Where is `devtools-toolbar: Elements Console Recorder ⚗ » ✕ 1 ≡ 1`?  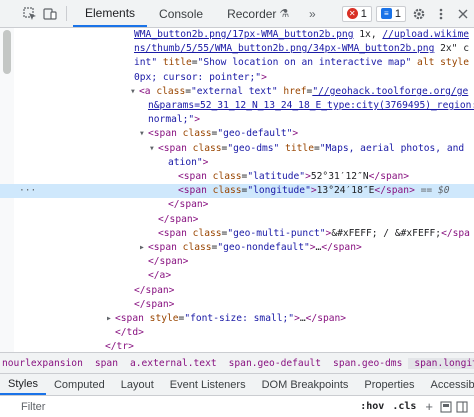
devtools-toolbar: Elements Console Recorder ⚗ » ✕ 1 ≡ 1 is located at coordinates (237, 14).